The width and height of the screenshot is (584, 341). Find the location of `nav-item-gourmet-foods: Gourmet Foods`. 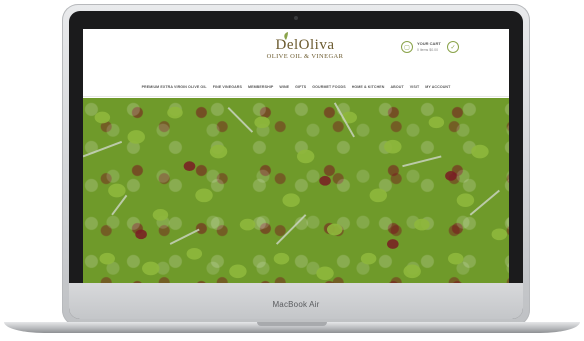

nav-item-gourmet-foods: Gourmet Foods is located at coordinates (328, 90).